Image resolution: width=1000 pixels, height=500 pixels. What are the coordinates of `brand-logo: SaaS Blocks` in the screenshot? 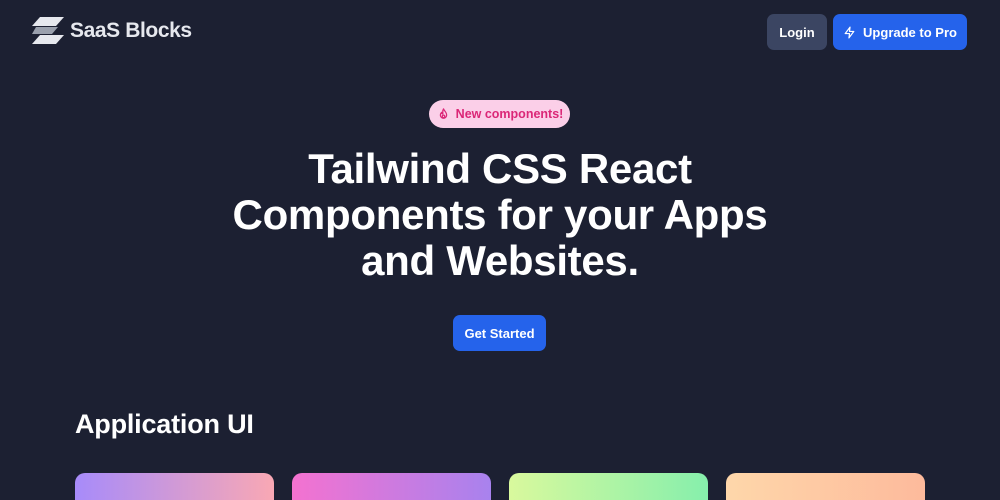 It's located at (112, 31).